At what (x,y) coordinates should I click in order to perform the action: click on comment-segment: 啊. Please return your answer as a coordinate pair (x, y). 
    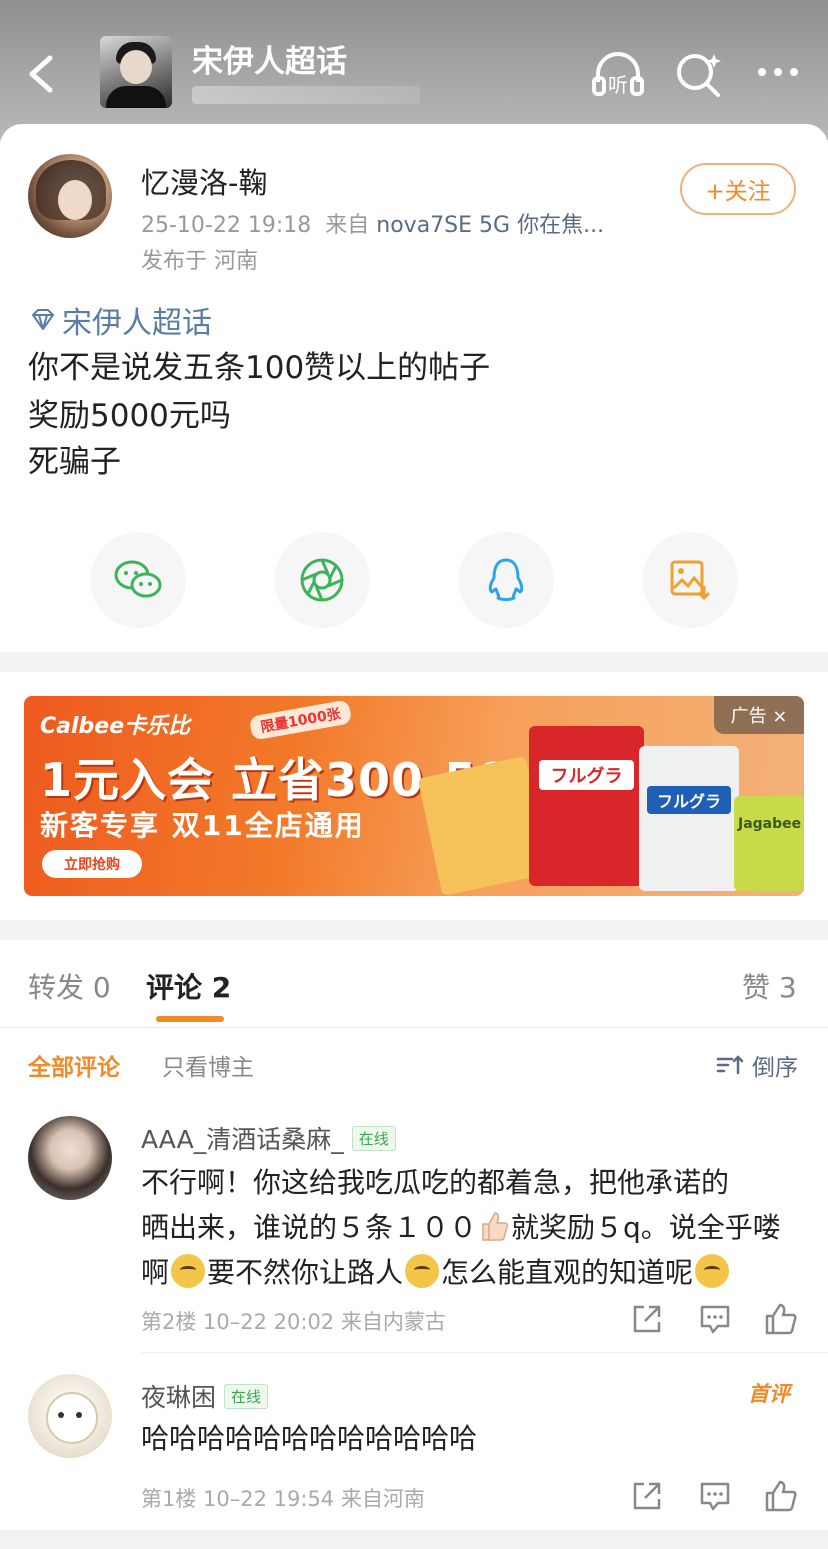
    Looking at the image, I should click on (155, 1272).